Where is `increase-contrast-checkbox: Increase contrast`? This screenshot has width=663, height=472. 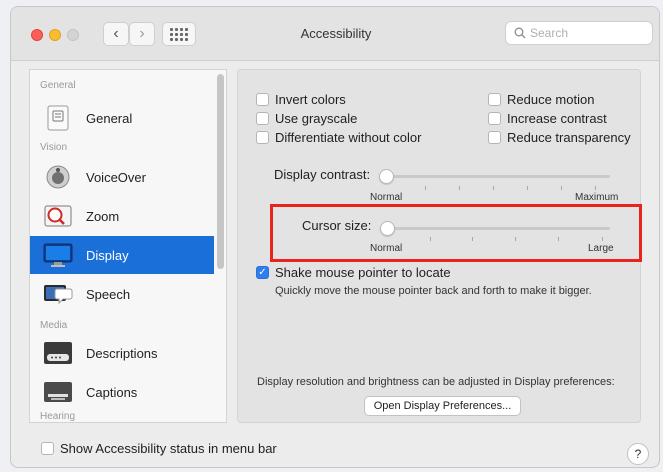
increase-contrast-checkbox: Increase contrast is located at coordinates (547, 118).